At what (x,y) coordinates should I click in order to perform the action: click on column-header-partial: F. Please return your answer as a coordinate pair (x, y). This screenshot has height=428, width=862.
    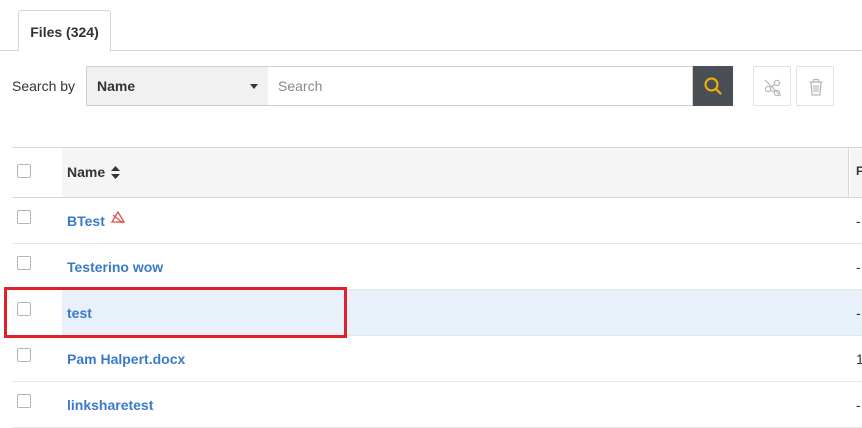
    Looking at the image, I should click on (859, 171).